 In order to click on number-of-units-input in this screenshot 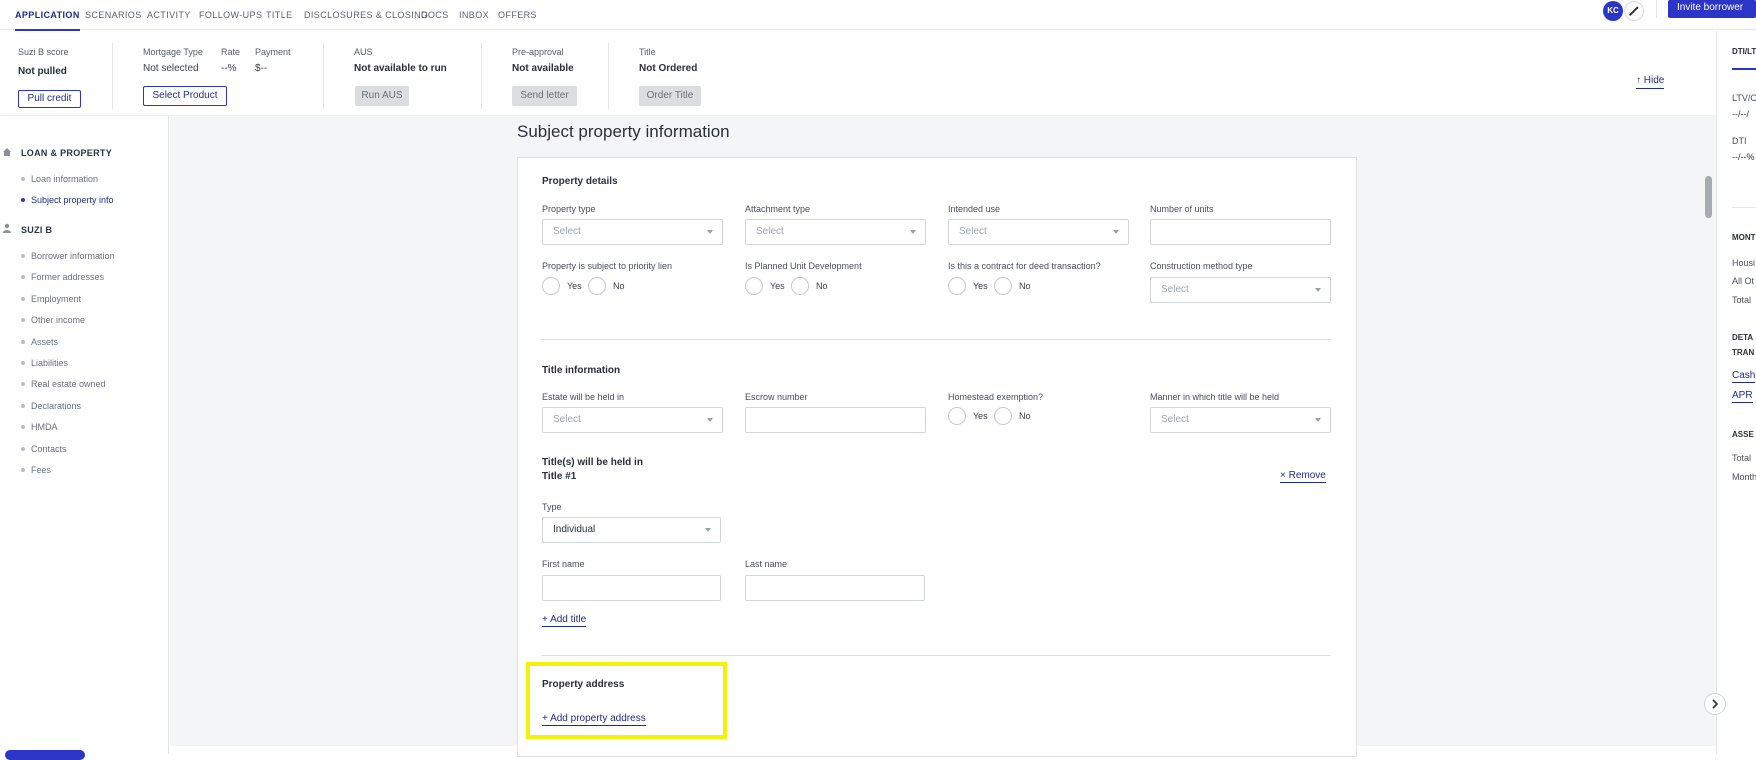, I will do `click(1240, 232)`.